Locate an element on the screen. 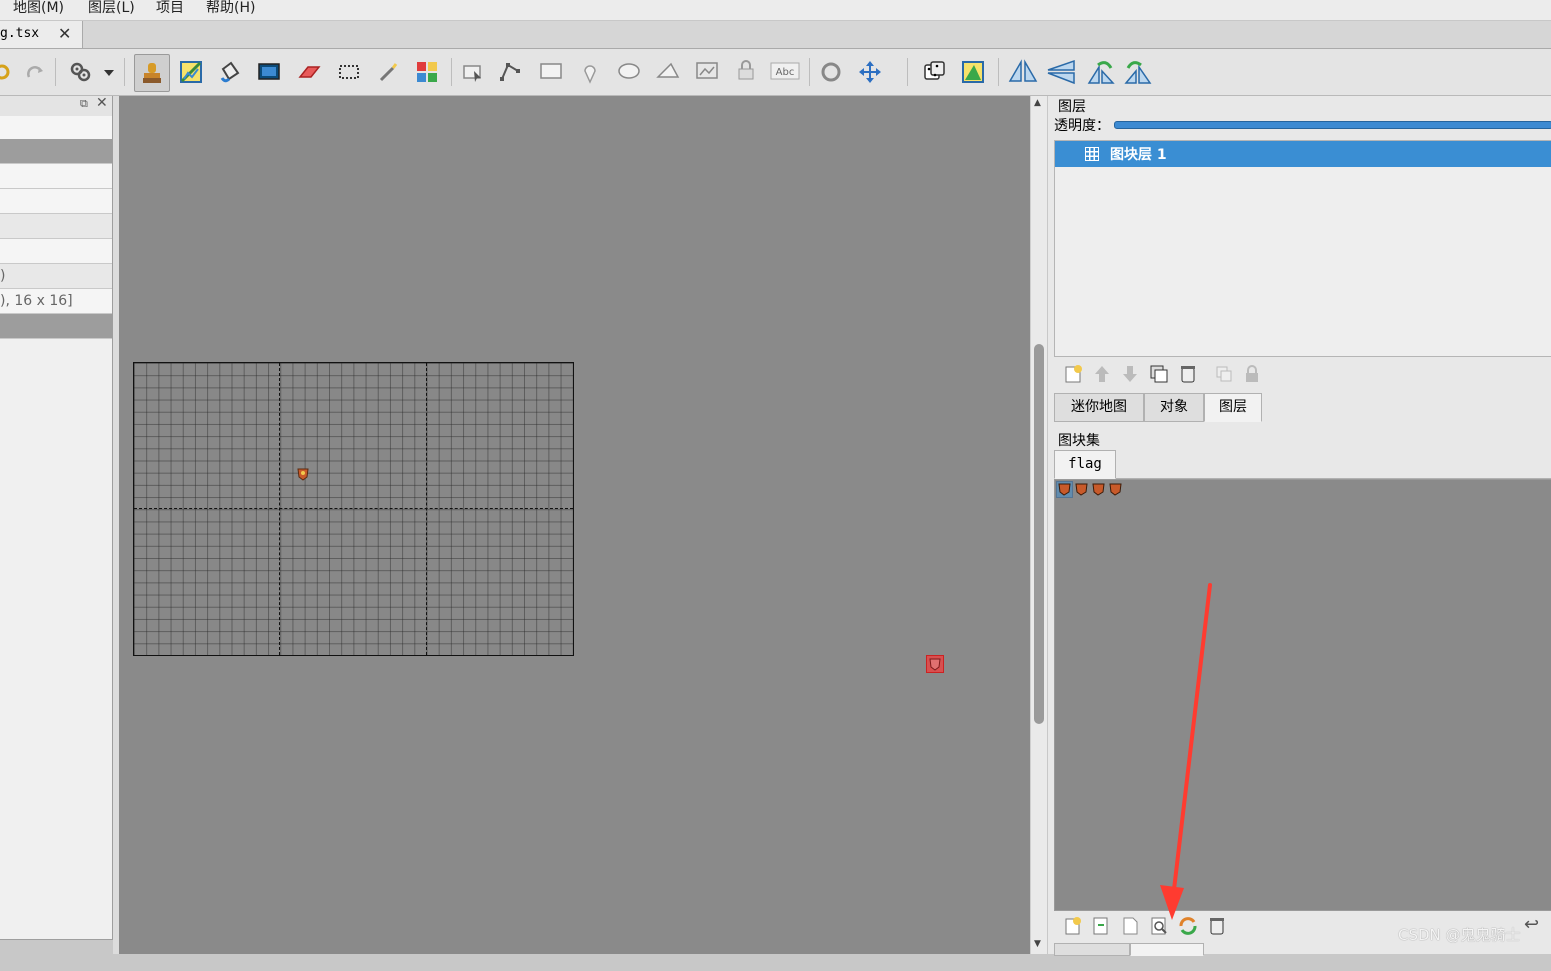  remove-tileset-icon is located at coordinates (1217, 926).